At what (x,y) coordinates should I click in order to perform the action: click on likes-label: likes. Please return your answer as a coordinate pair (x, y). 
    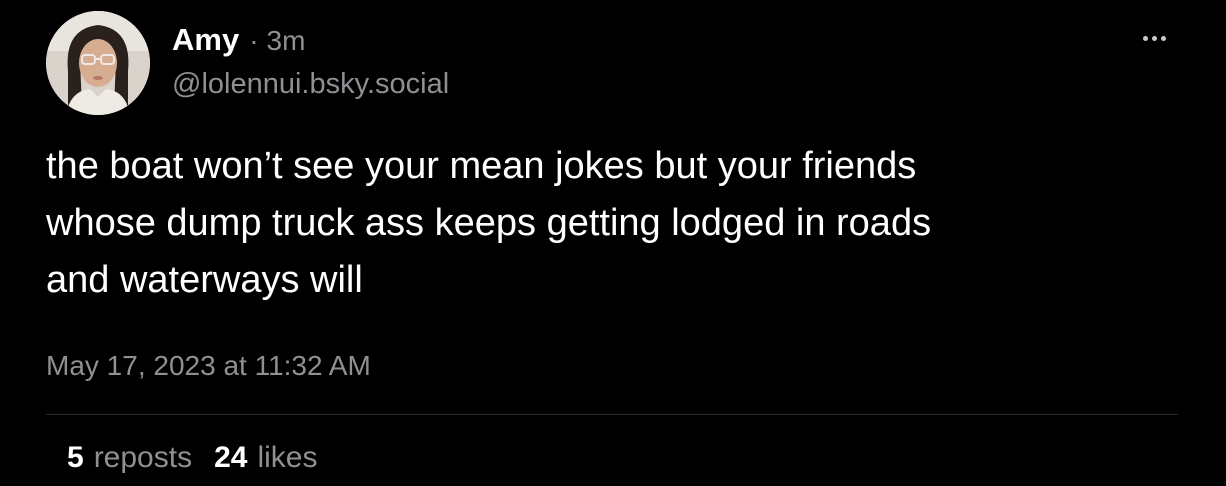
    Looking at the image, I should click on (287, 457).